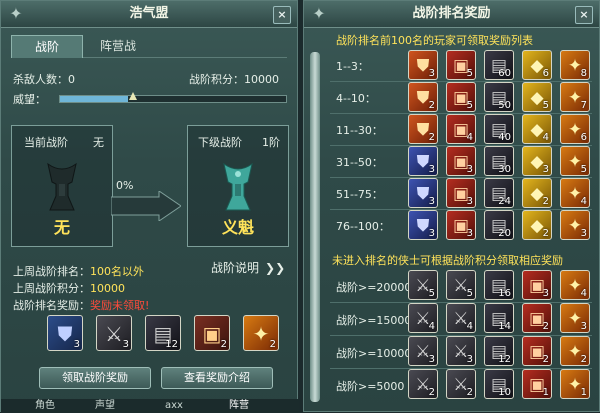 The width and height of the screenshot is (600, 413). What do you see at coordinates (504, 169) in the screenshot?
I see `item-count: 30` at bounding box center [504, 169].